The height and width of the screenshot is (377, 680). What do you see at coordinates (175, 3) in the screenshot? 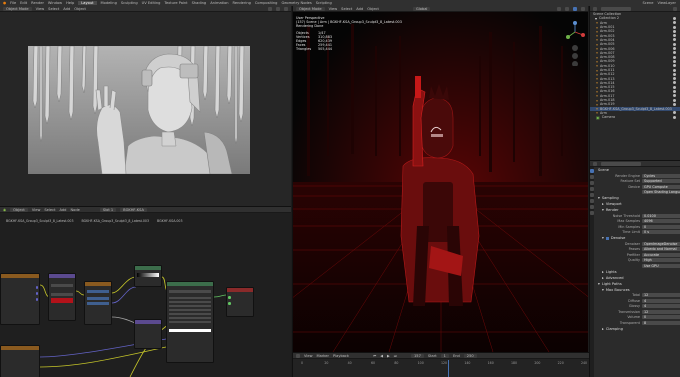
I see `tab-texture-paint: Texture Paint` at bounding box center [175, 3].